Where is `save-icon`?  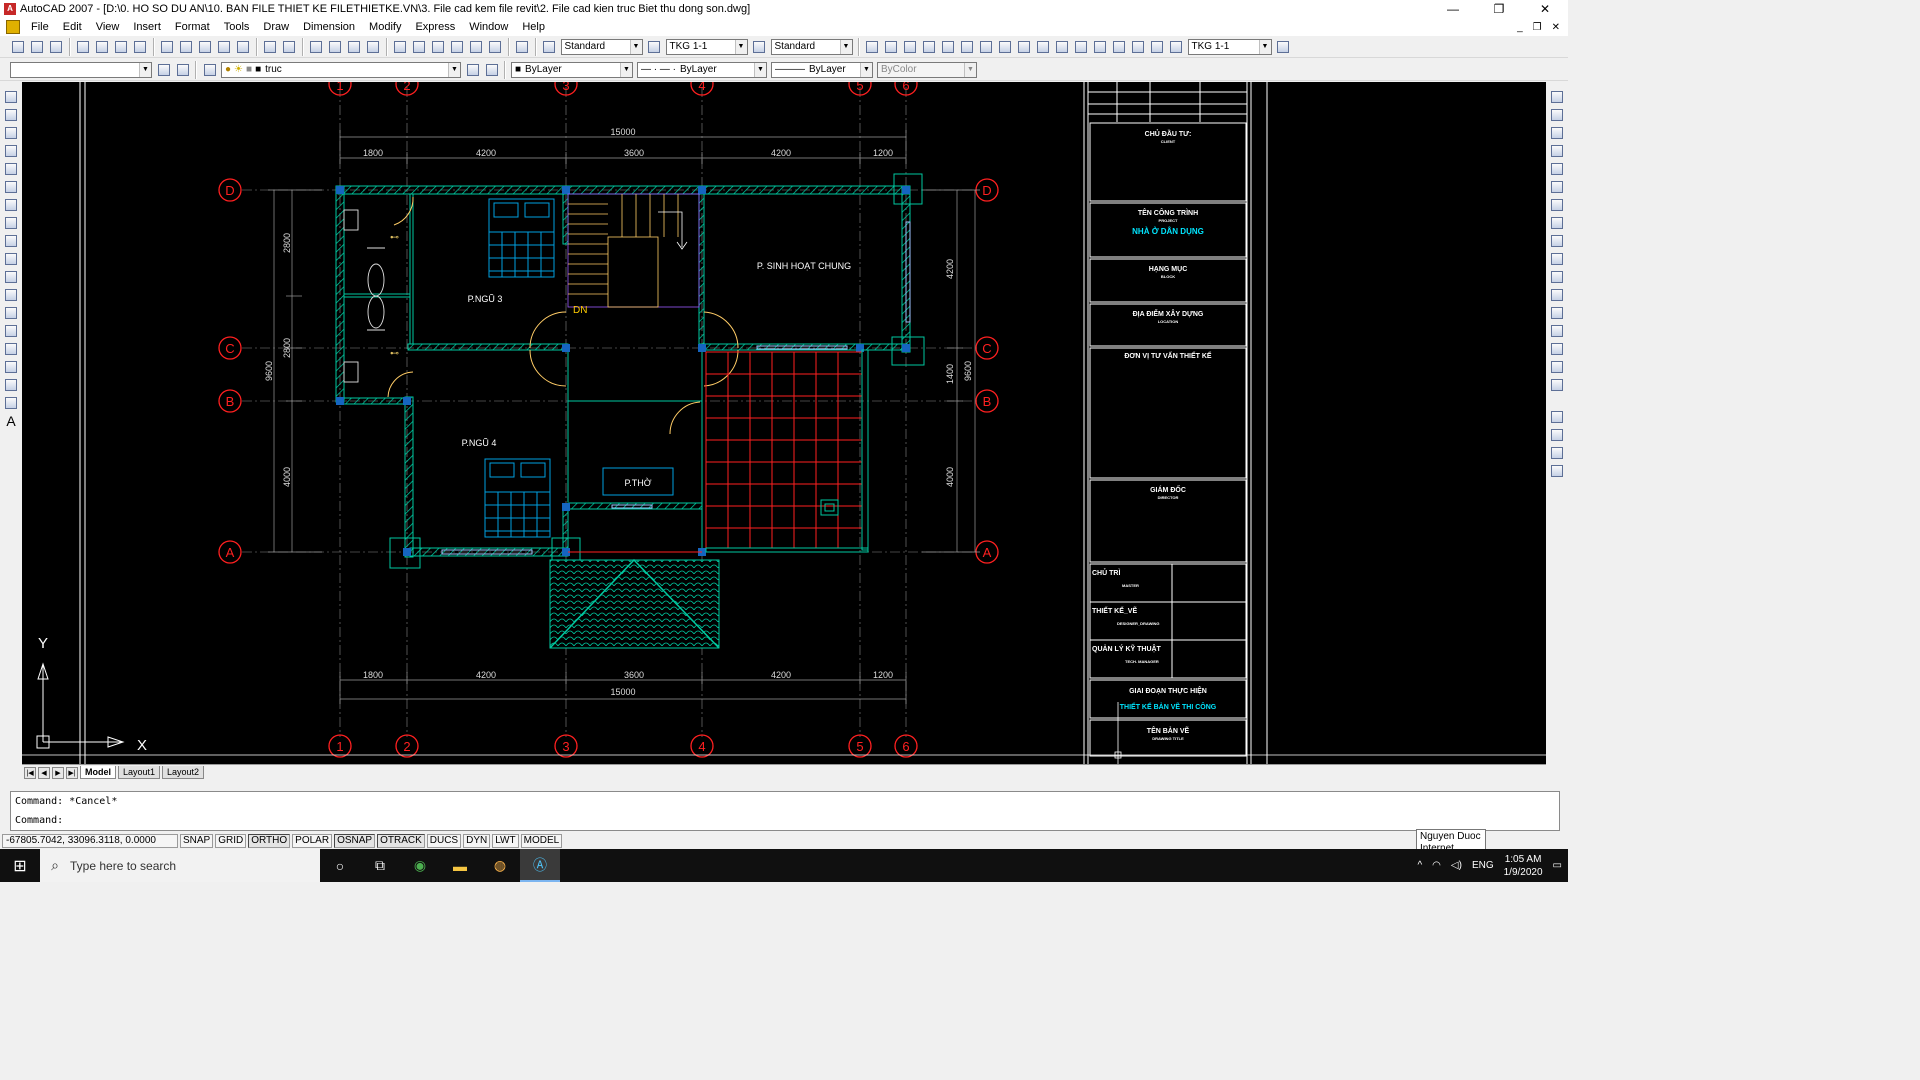 save-icon is located at coordinates (56, 47).